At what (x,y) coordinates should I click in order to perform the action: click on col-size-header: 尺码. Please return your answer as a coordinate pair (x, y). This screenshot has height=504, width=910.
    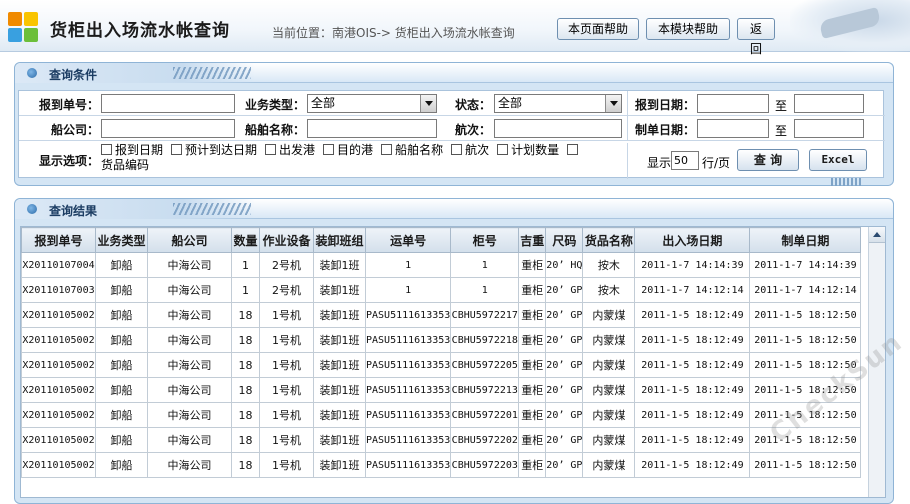
    Looking at the image, I should click on (564, 240).